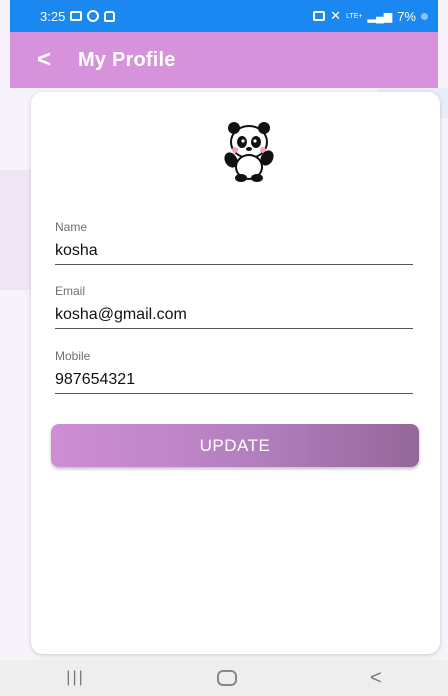 Image resolution: width=448 pixels, height=696 pixels. I want to click on whatsapp-notification-icon, so click(93, 16).